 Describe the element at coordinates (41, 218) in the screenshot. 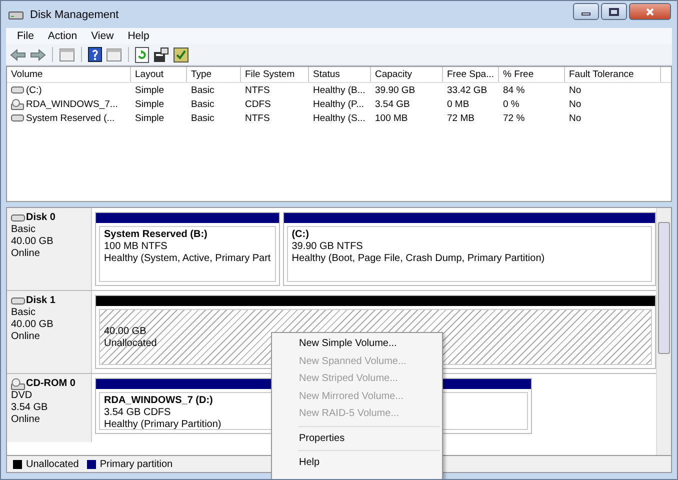

I see `disk-name: Disk 0` at that location.